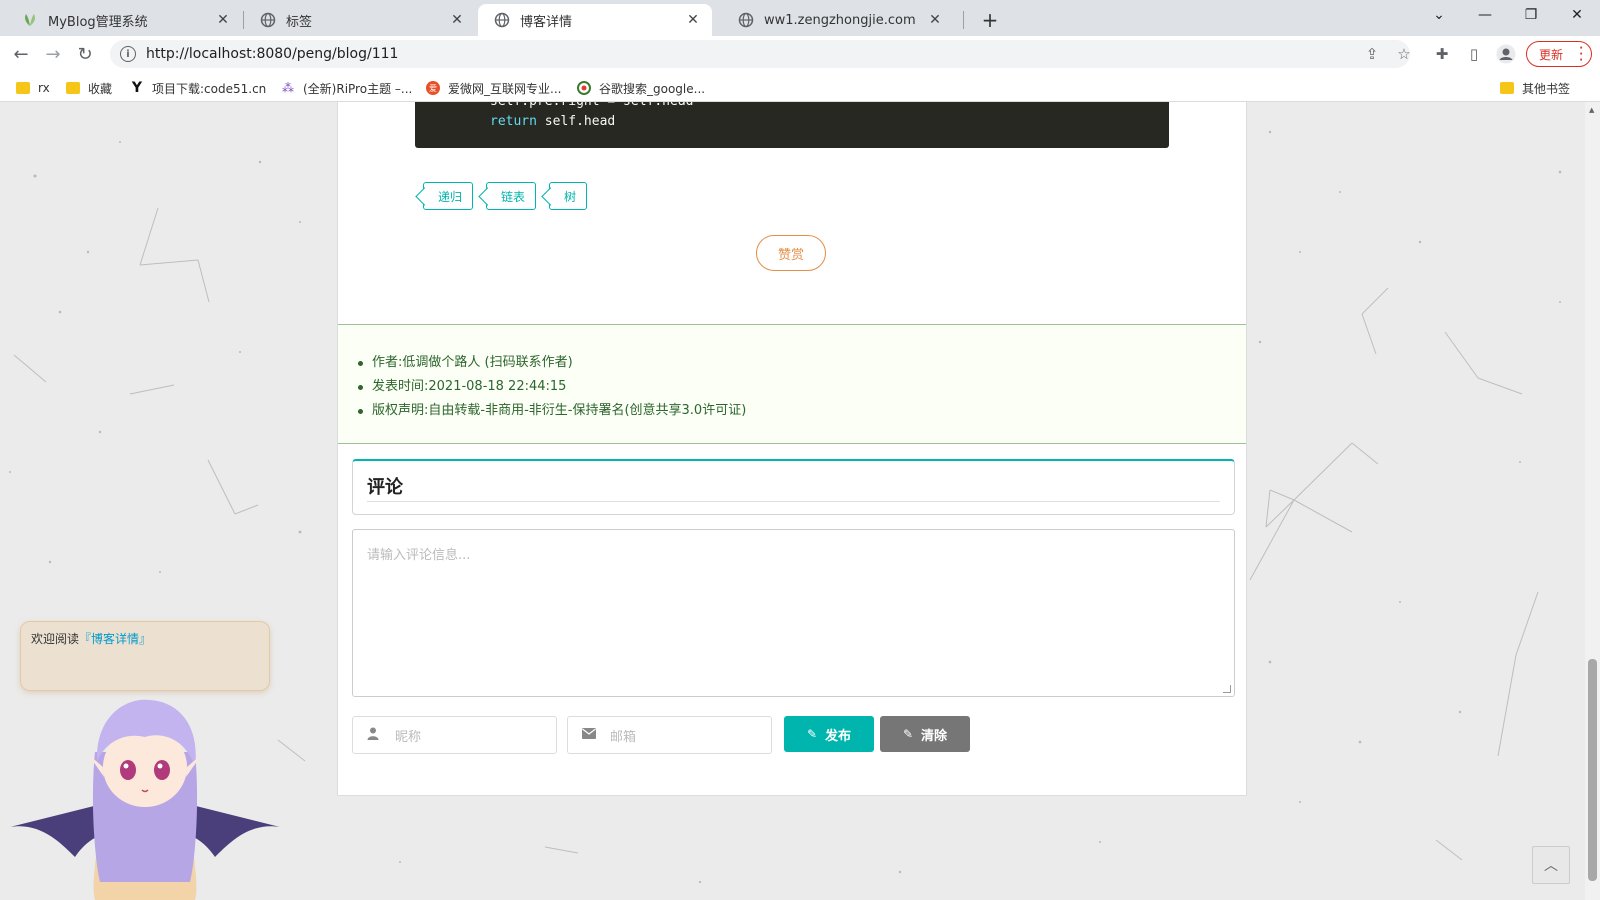  What do you see at coordinates (360, 20) in the screenshot?
I see `tab-tags: 标签 ✕` at bounding box center [360, 20].